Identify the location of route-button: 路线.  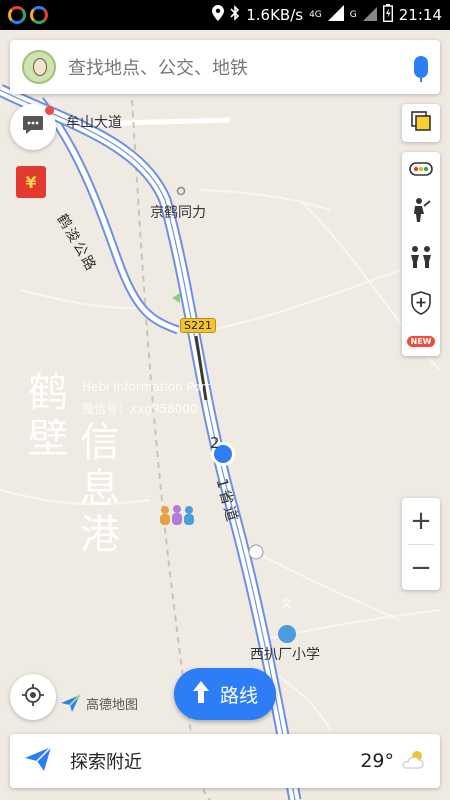
(225, 694).